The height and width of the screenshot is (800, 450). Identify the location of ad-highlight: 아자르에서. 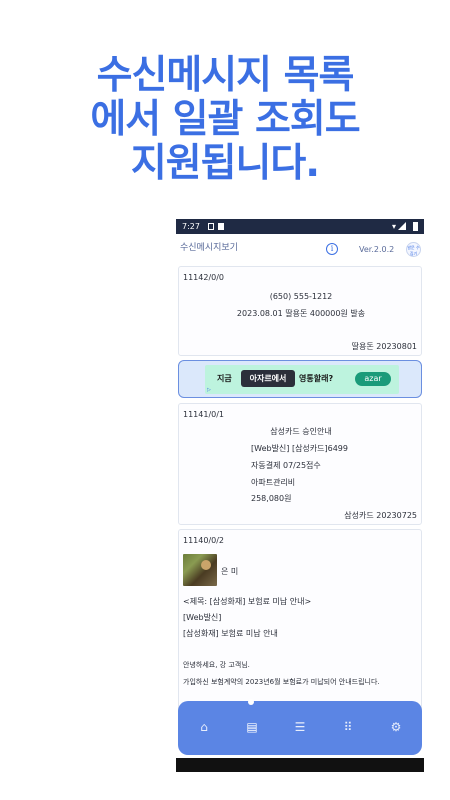
(268, 378).